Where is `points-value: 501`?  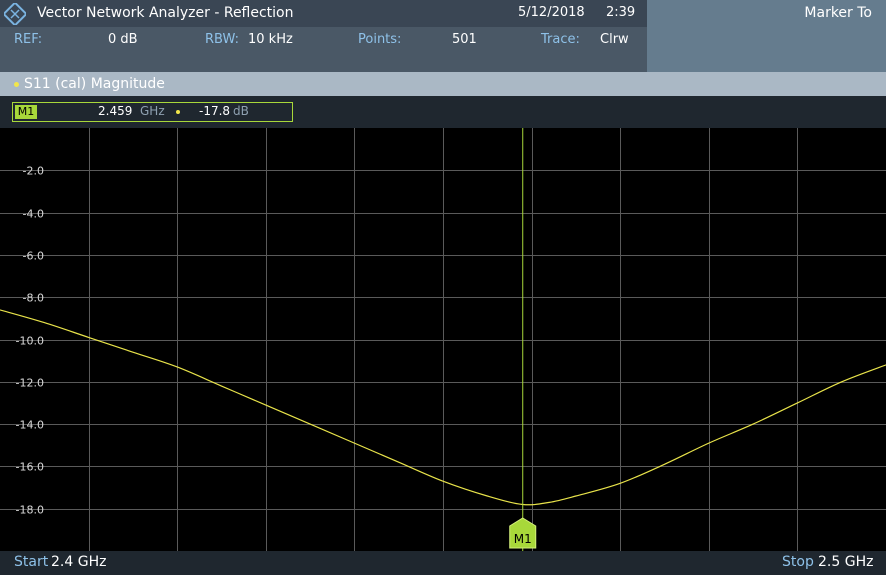
points-value: 501 is located at coordinates (464, 39).